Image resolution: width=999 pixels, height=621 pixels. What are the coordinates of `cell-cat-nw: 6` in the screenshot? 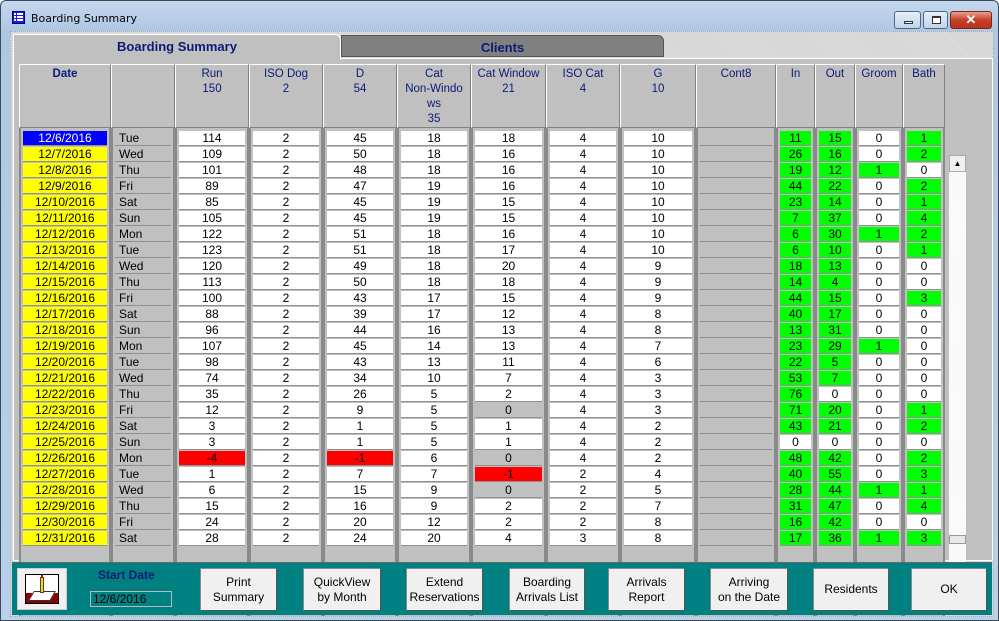 It's located at (434, 458).